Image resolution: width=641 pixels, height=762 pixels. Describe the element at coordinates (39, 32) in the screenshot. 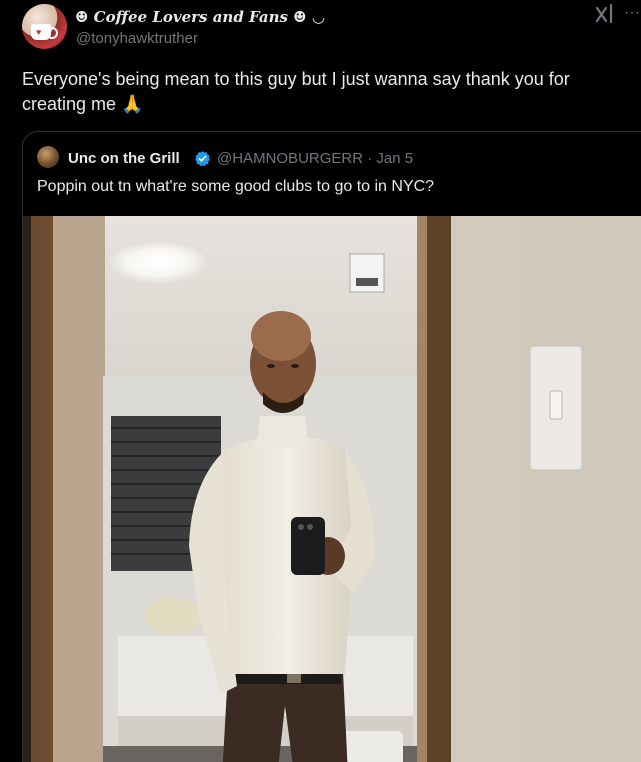

I see `heart-icon: ♥` at that location.